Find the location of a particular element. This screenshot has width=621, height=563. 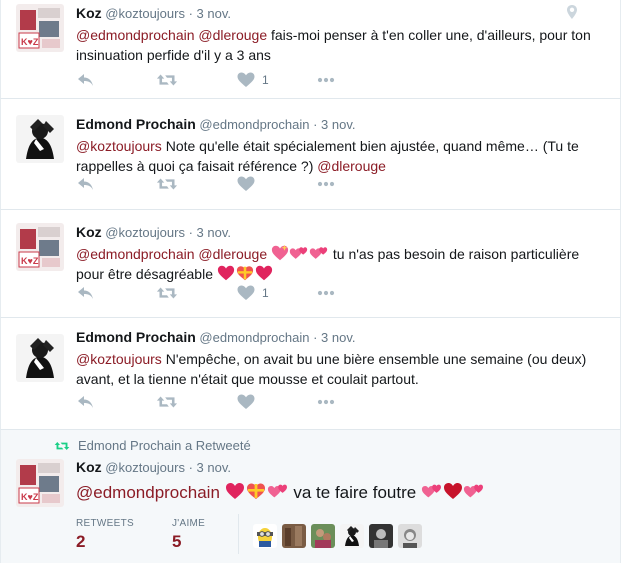

retweet-context: Edmond Prochain a Retweeté is located at coordinates (152, 445).